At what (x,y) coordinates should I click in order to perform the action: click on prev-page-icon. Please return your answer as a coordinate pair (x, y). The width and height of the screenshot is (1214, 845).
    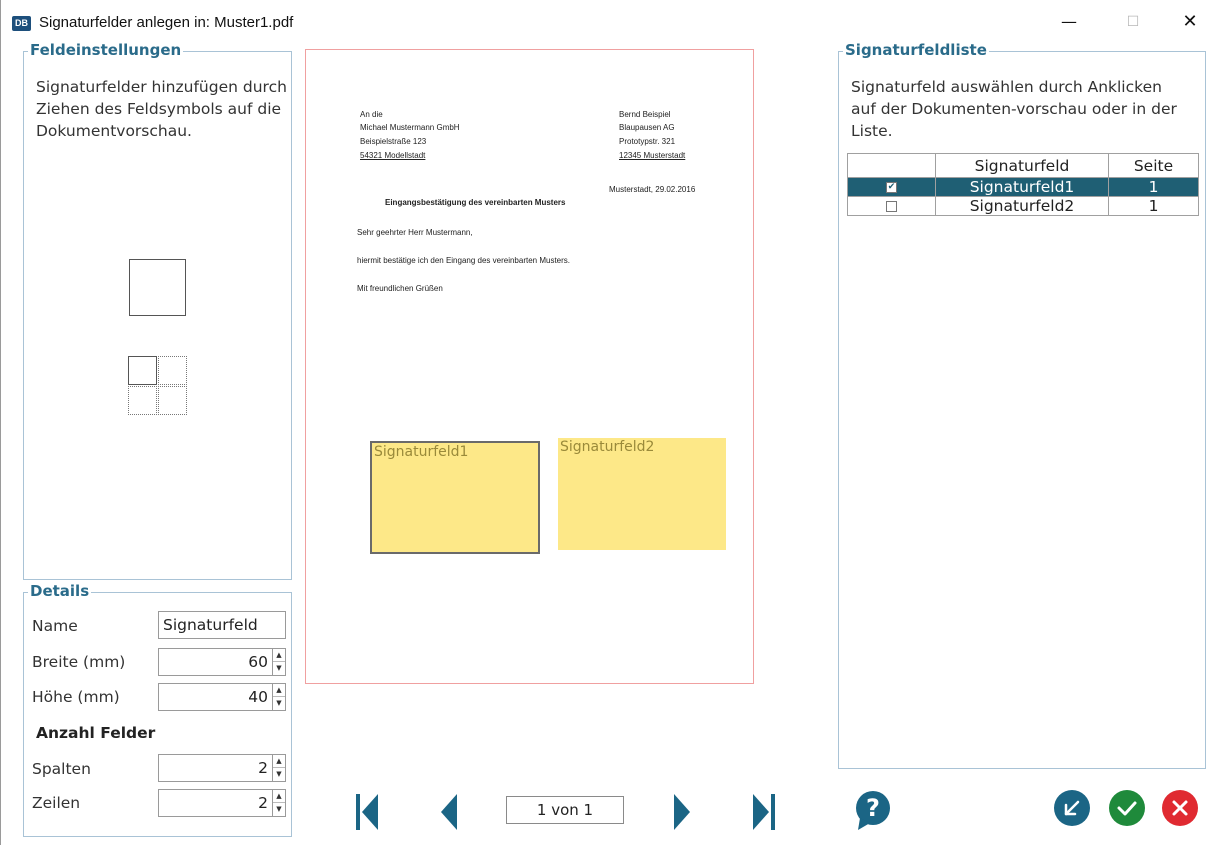
    Looking at the image, I should click on (449, 812).